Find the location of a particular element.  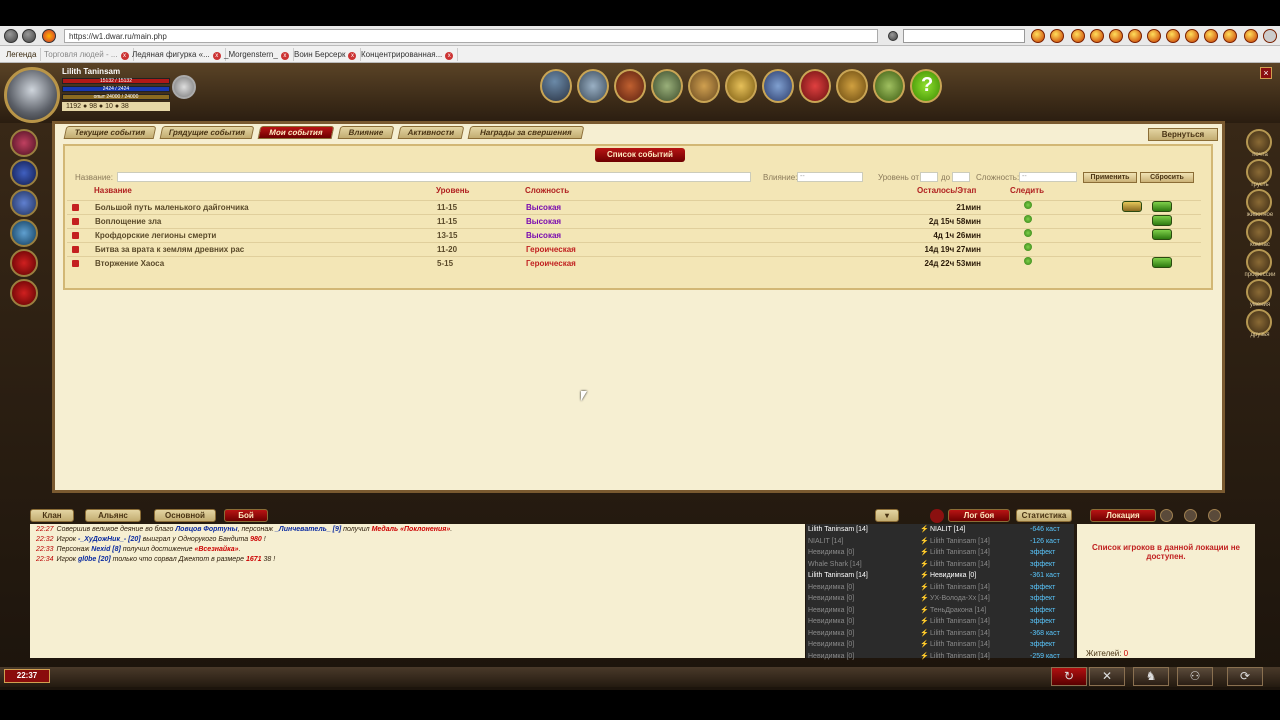

tab-activities: Активности is located at coordinates (431, 132).